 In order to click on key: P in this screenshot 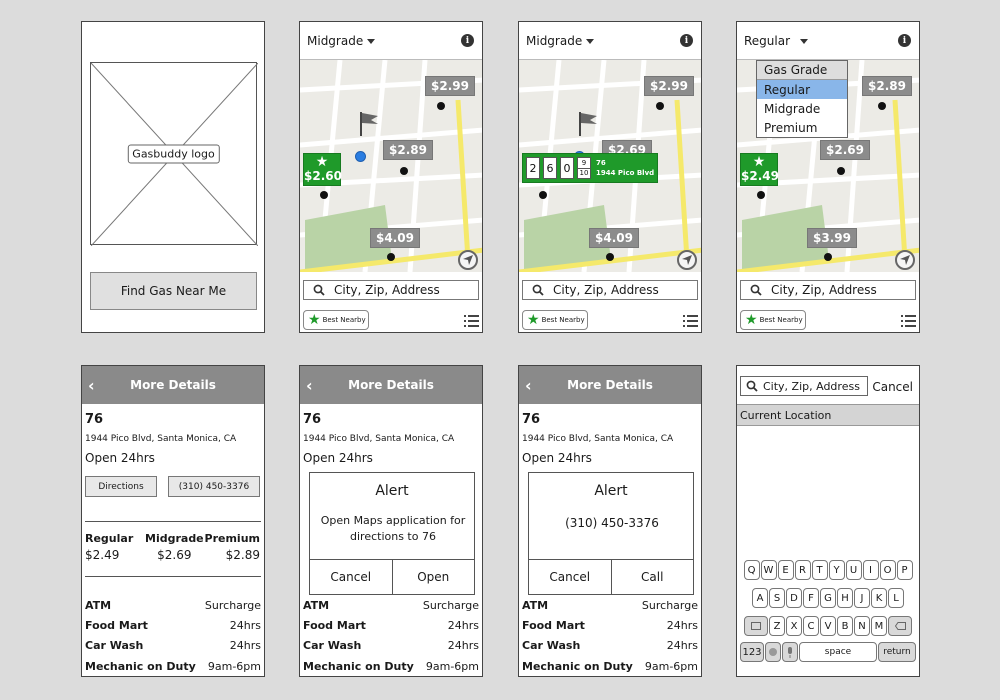, I will do `click(904, 570)`.